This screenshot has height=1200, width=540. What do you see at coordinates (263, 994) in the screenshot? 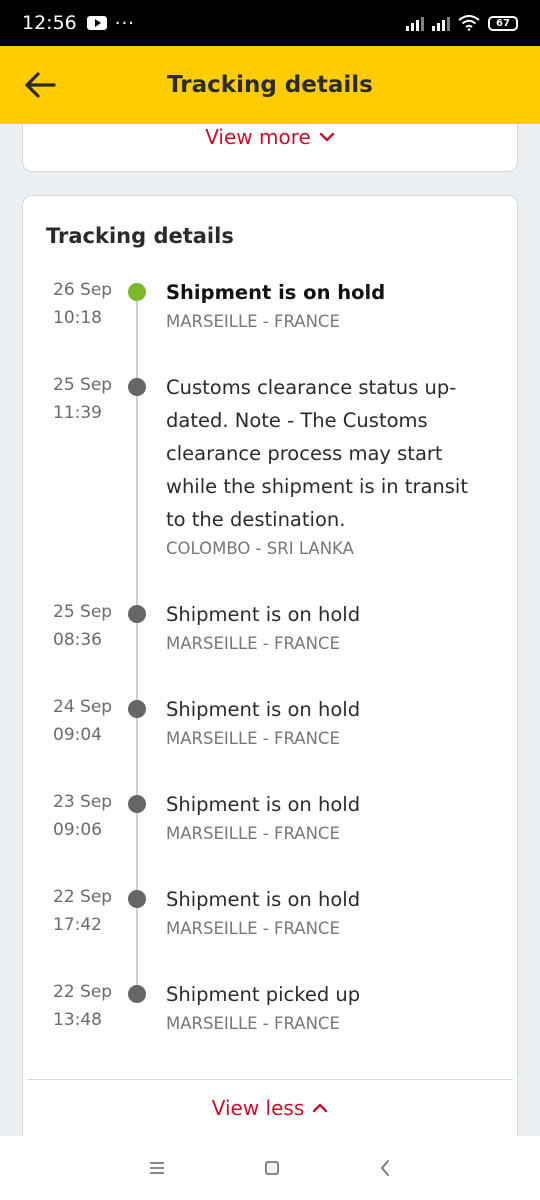
I see `event-description: Shipment picked up` at bounding box center [263, 994].